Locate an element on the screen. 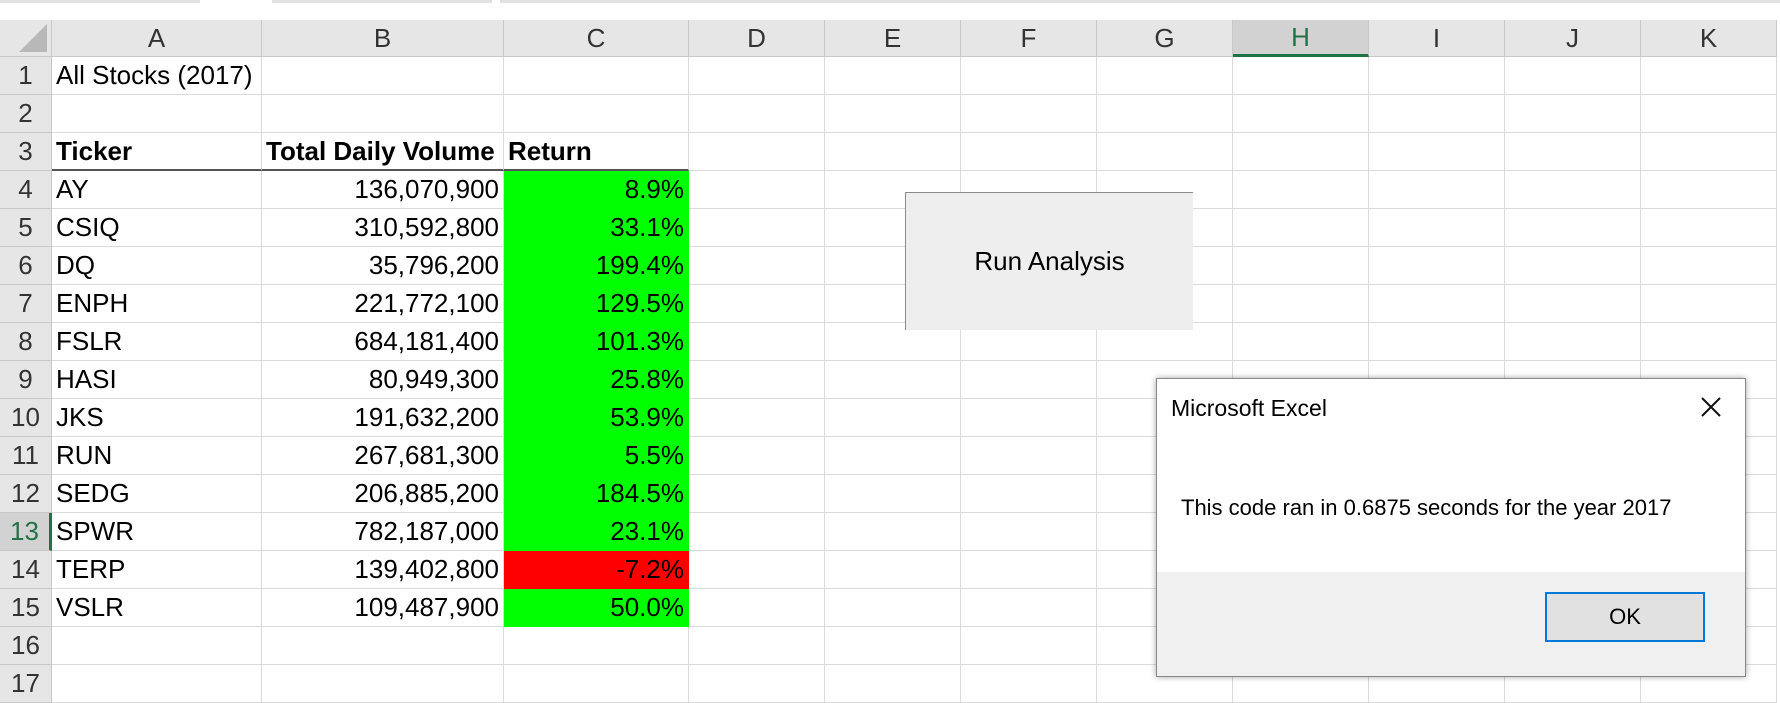 This screenshot has width=1780, height=703. cell: 221,772,100 is located at coordinates (383, 304).